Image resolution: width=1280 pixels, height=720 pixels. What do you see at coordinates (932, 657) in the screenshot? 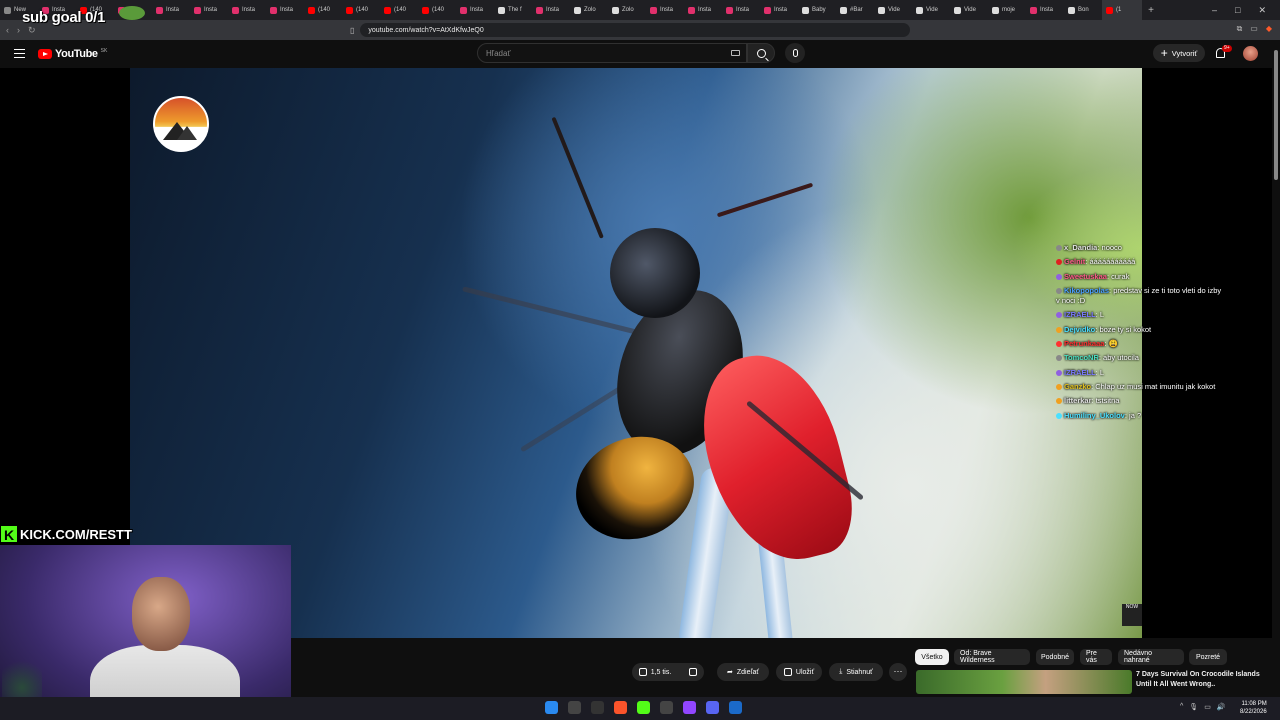
I see `filter-chip: Všetko` at bounding box center [932, 657].